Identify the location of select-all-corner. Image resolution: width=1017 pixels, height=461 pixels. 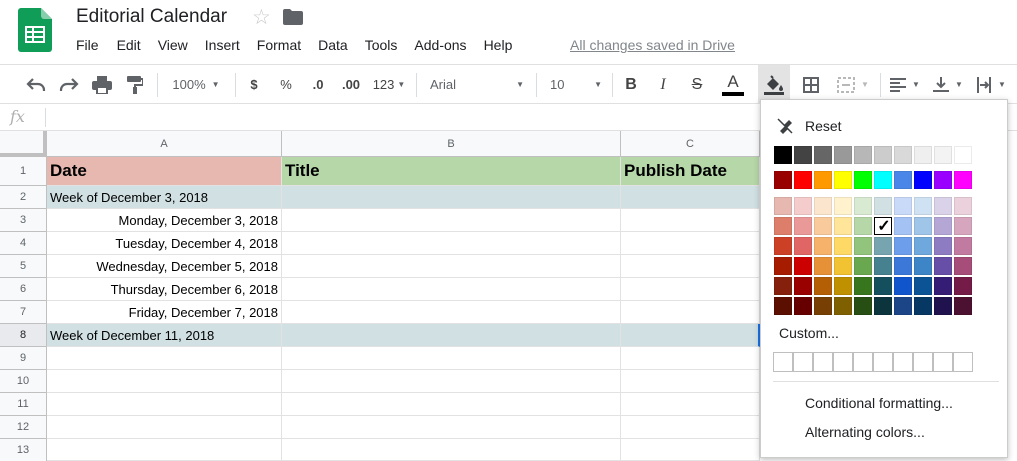
(23, 144).